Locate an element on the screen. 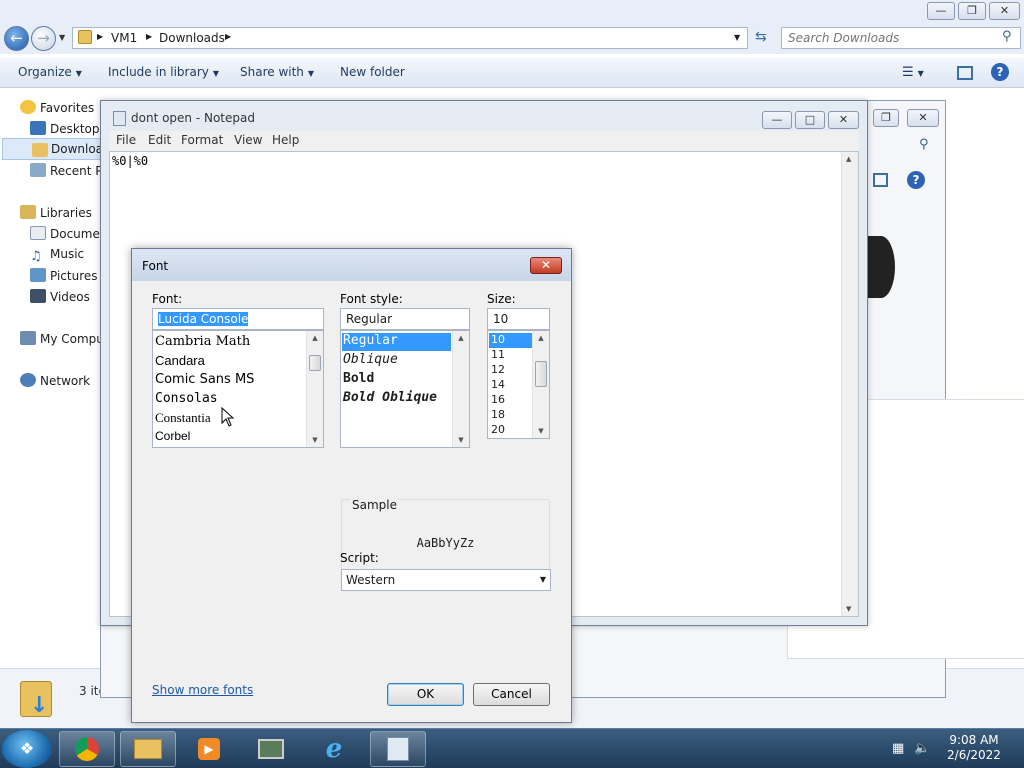  menu-help: Help is located at coordinates (285, 140).